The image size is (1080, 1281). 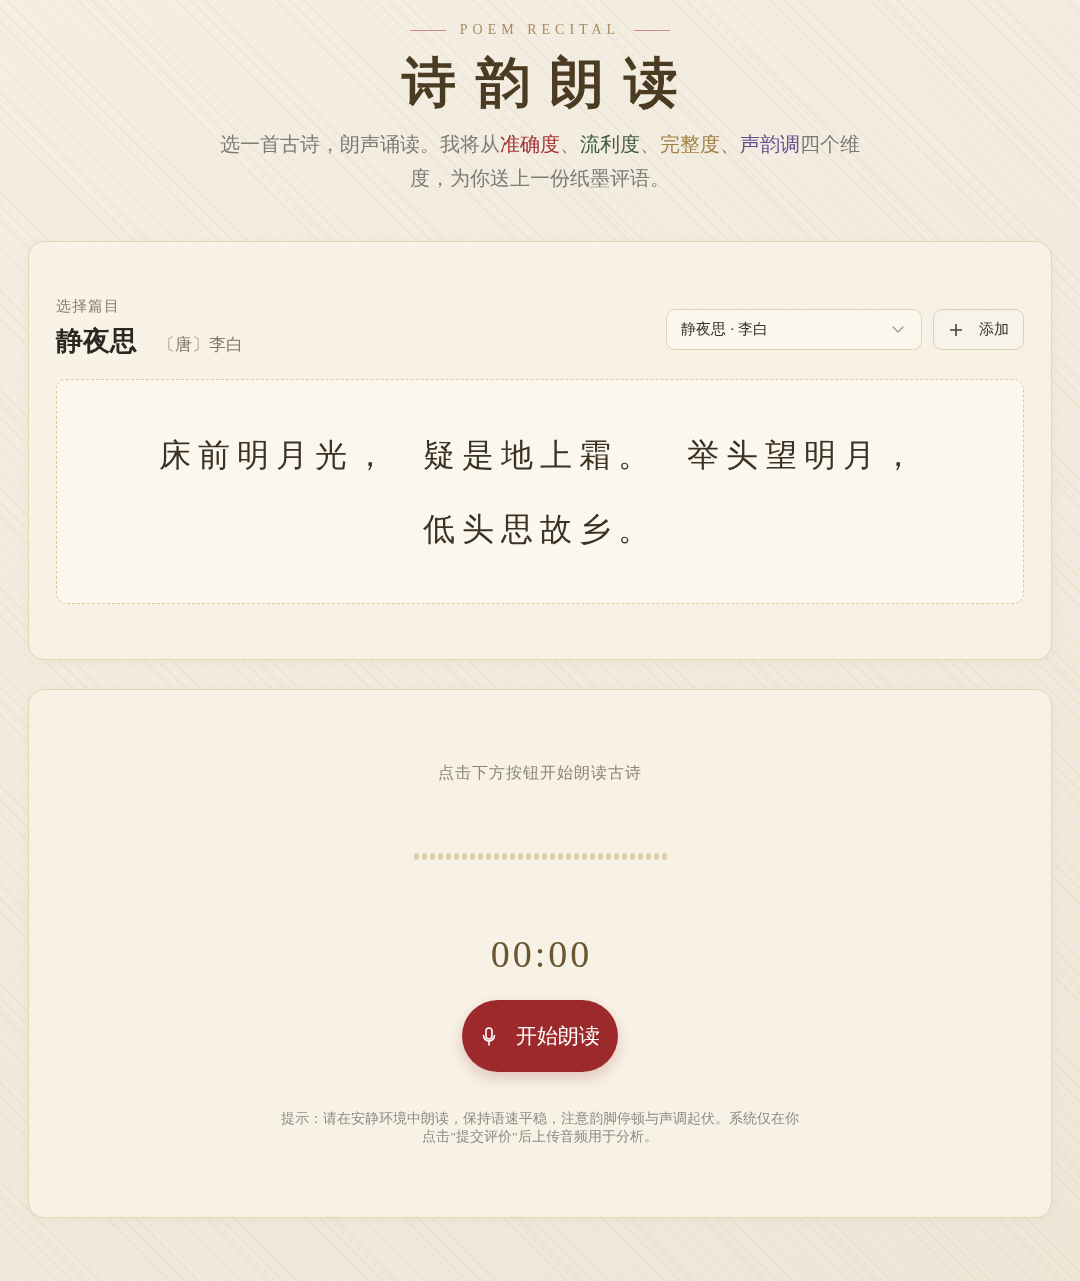 I want to click on record-button: 开始朗读, so click(x=540, y=1036).